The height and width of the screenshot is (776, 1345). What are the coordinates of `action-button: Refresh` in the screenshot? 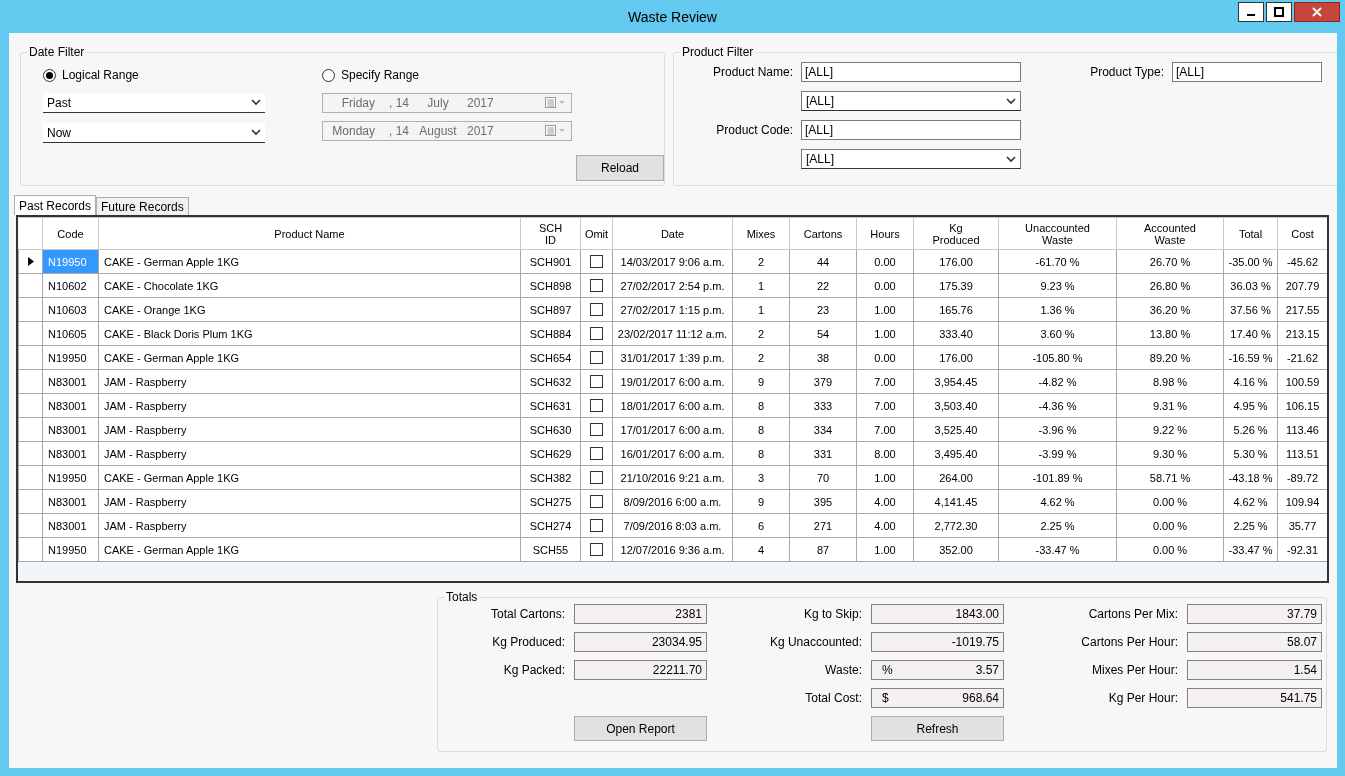 It's located at (937, 728).